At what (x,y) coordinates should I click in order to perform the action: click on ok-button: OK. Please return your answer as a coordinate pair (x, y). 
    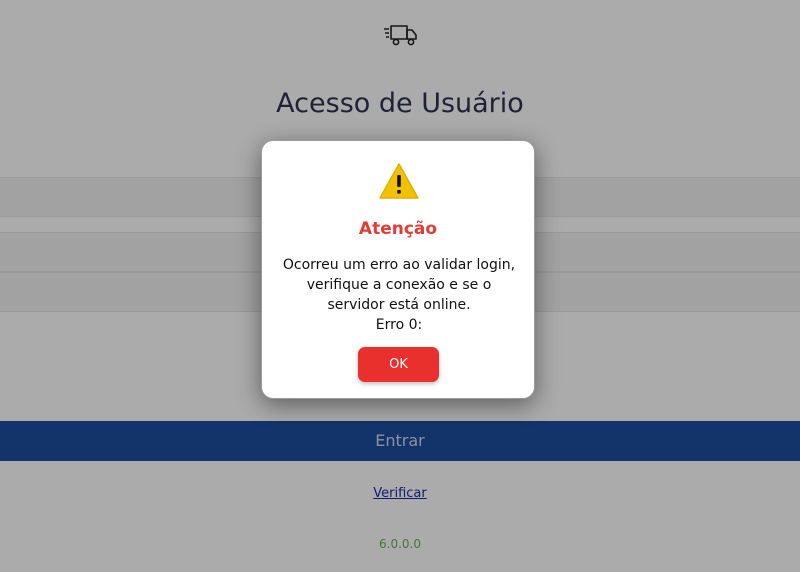
    Looking at the image, I should click on (398, 364).